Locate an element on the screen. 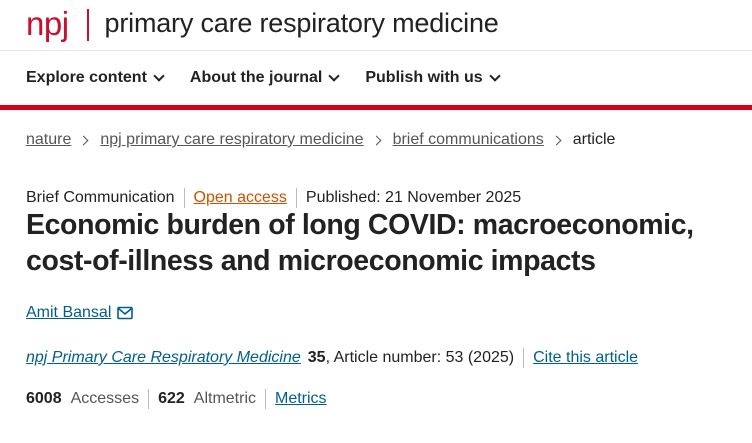 The width and height of the screenshot is (752, 443). accesses-count: 6008 is located at coordinates (44, 398).